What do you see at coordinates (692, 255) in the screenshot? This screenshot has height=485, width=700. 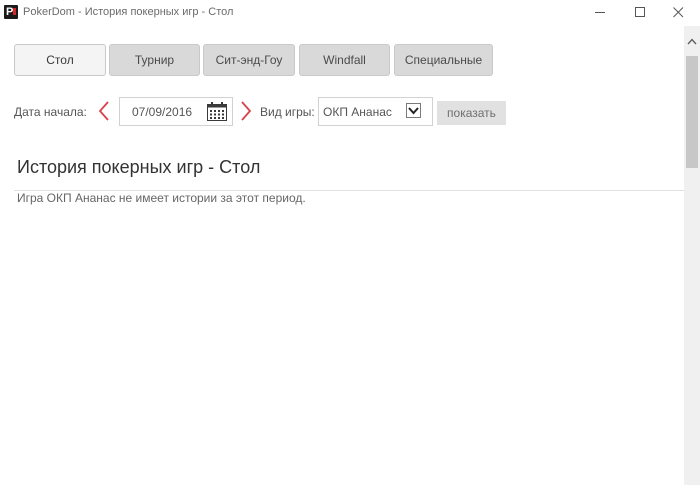 I see `vertical-scrollbar` at bounding box center [692, 255].